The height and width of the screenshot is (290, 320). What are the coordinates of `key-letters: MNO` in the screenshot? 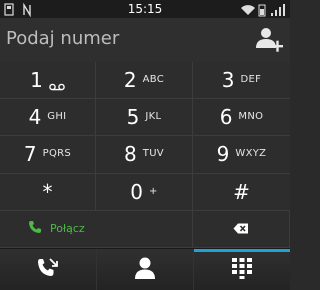 It's located at (251, 117).